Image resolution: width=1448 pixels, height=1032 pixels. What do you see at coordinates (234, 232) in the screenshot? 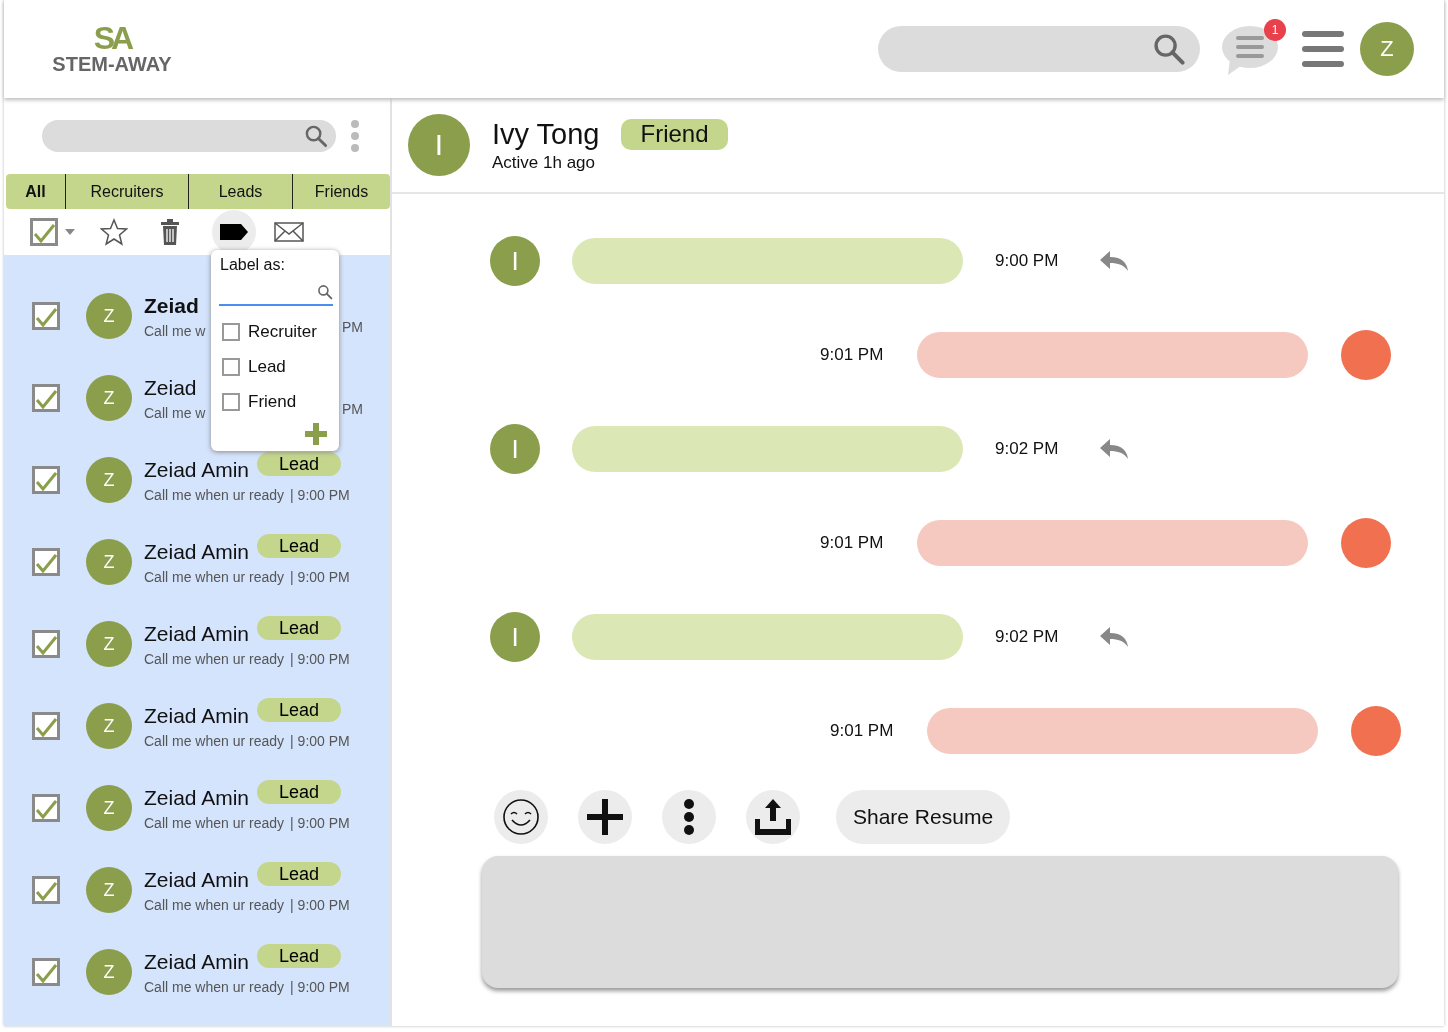
I see `label-icon` at bounding box center [234, 232].